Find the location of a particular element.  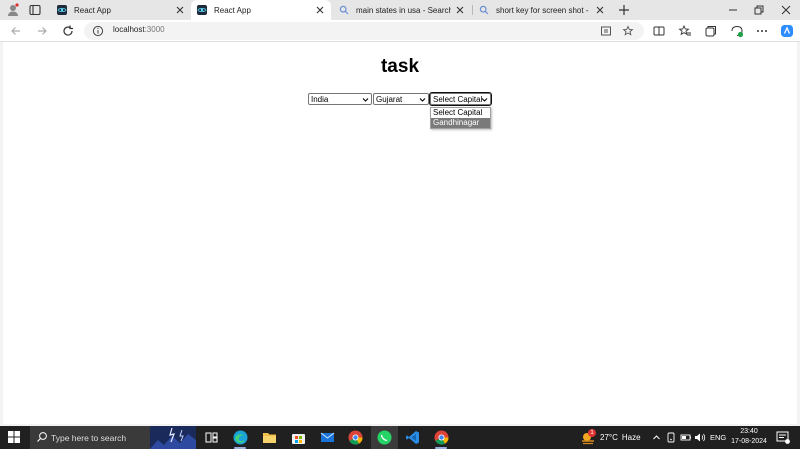

tab-actions-icon is located at coordinates (35, 10).